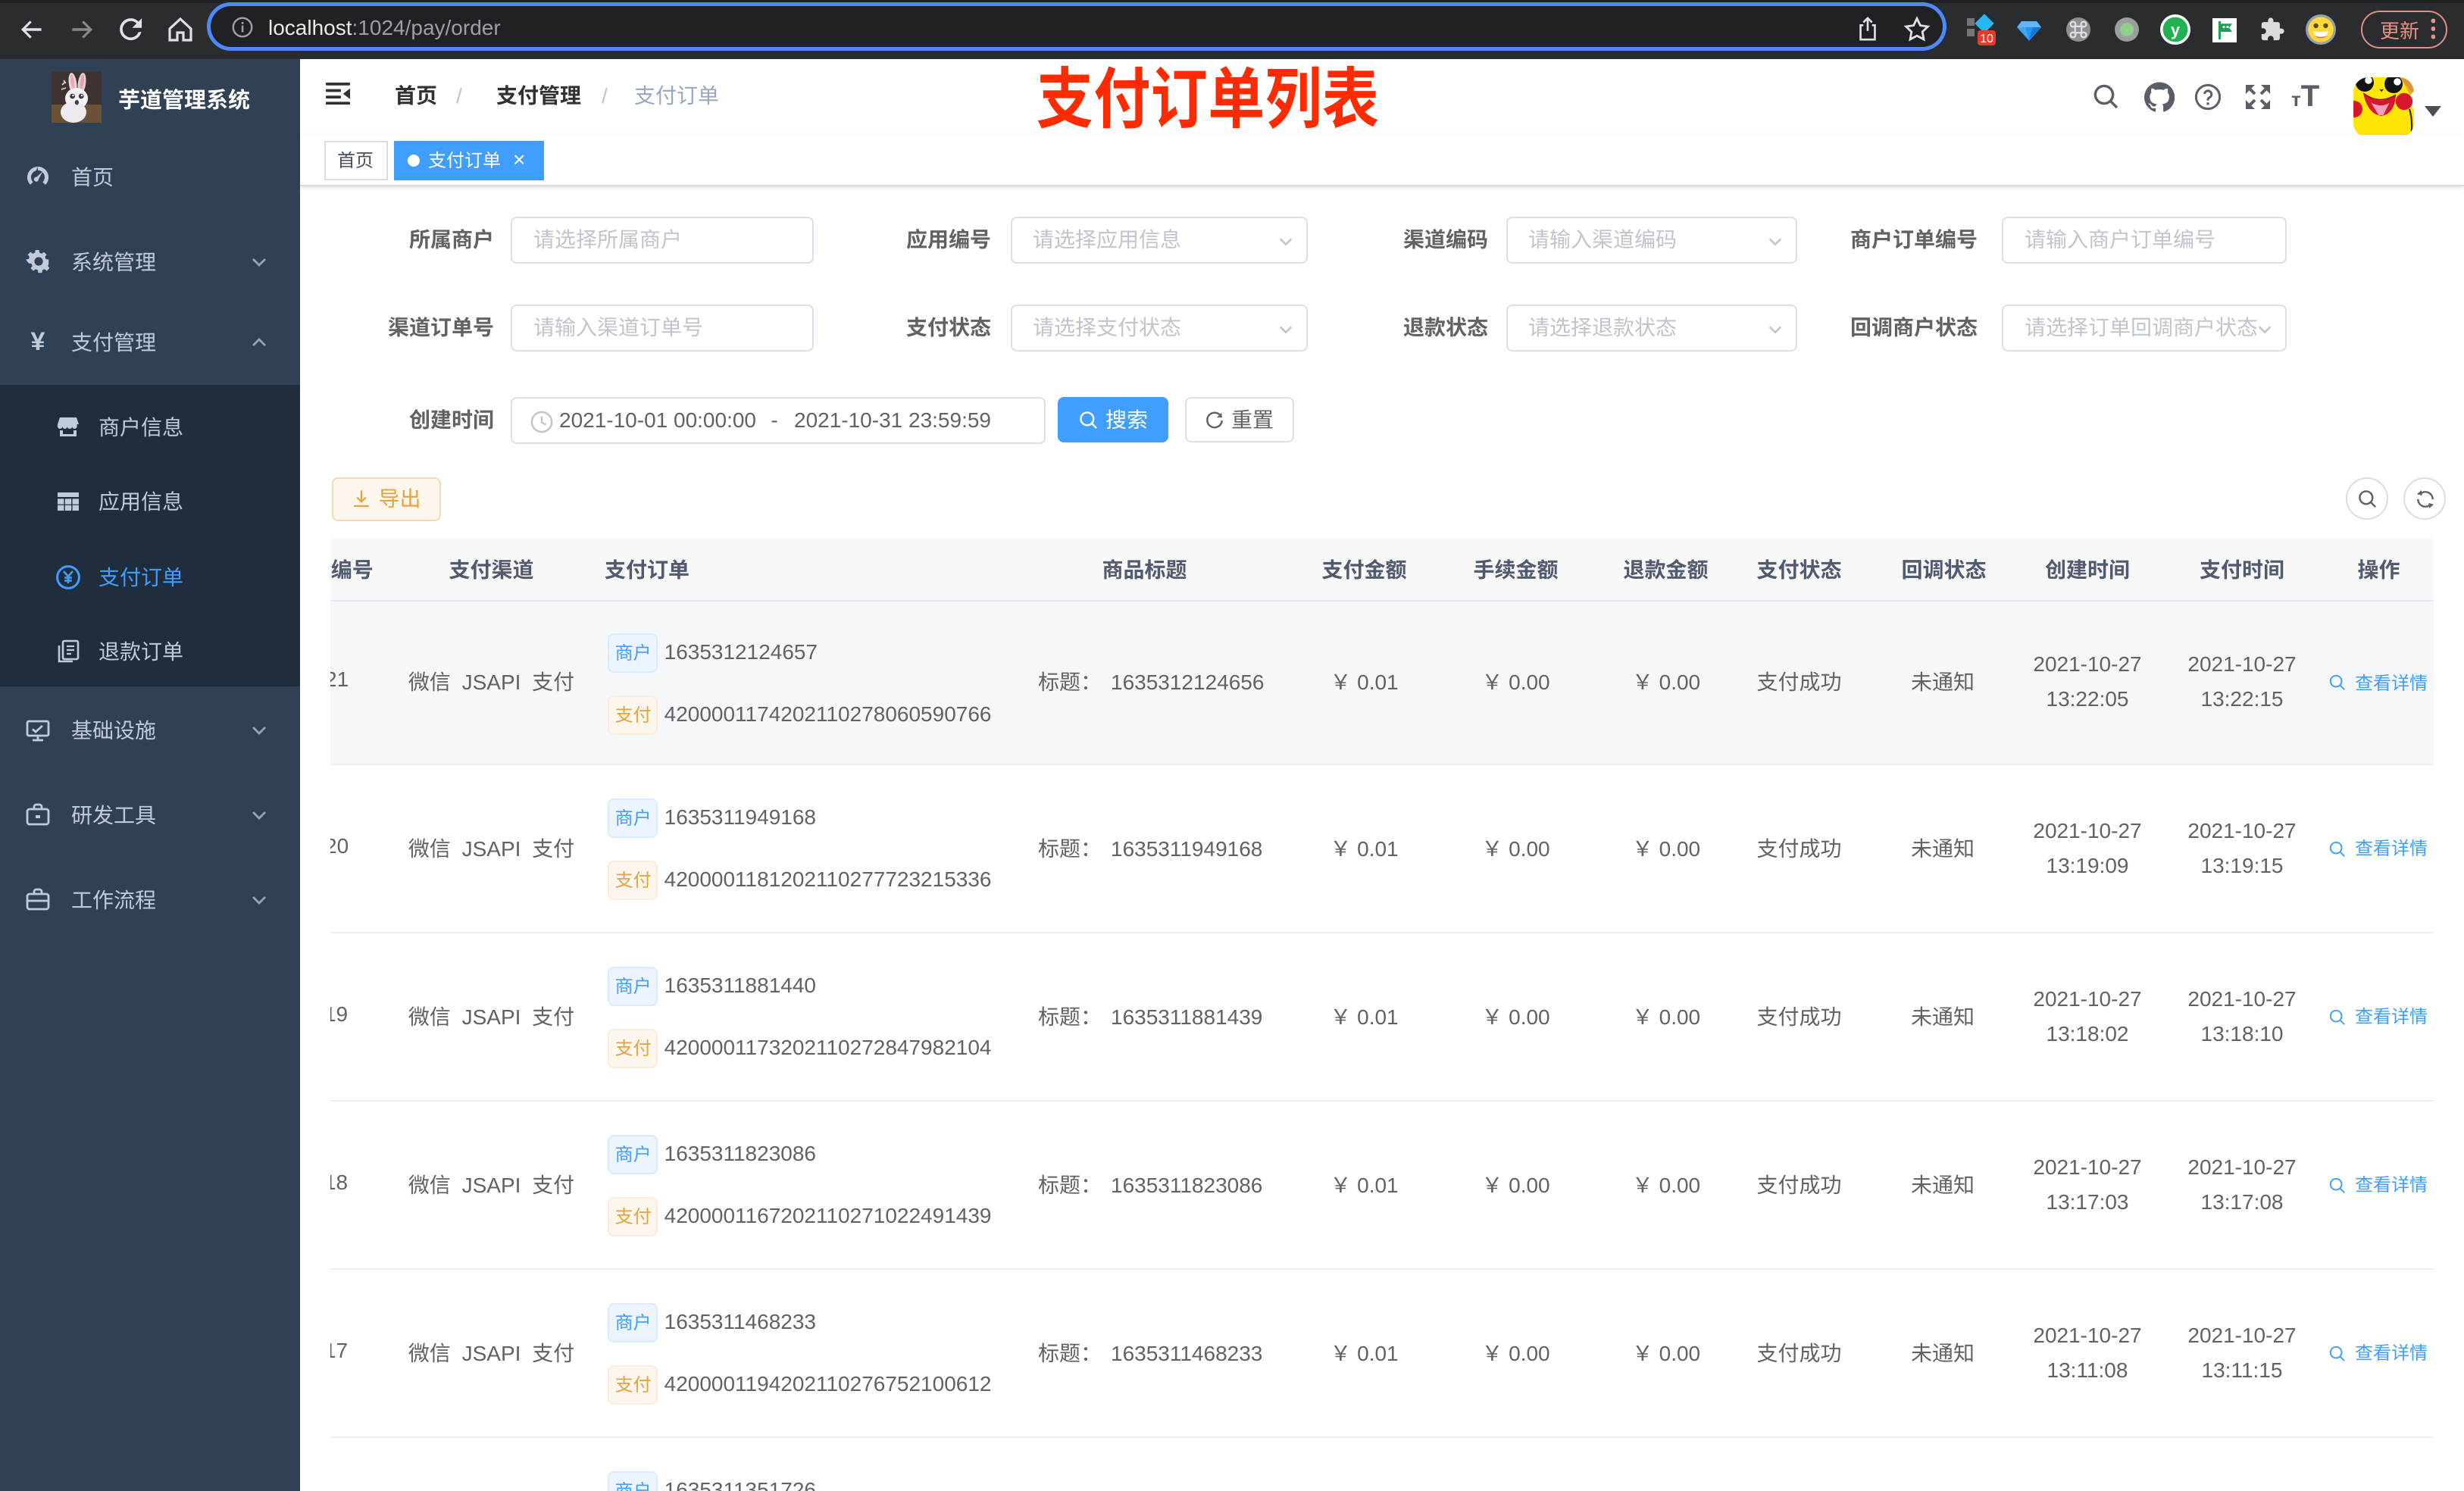 The width and height of the screenshot is (2464, 1491). Describe the element at coordinates (2175, 29) in the screenshot. I see `svg-text: y` at that location.